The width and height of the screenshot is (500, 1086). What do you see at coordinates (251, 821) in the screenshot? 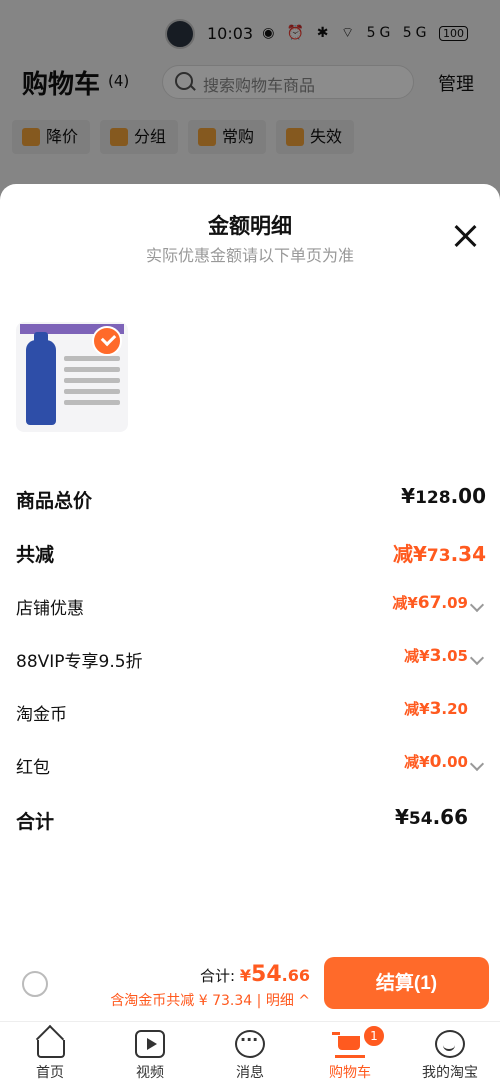
I see `row-grand-total: 合计 ¥54.66` at bounding box center [251, 821].